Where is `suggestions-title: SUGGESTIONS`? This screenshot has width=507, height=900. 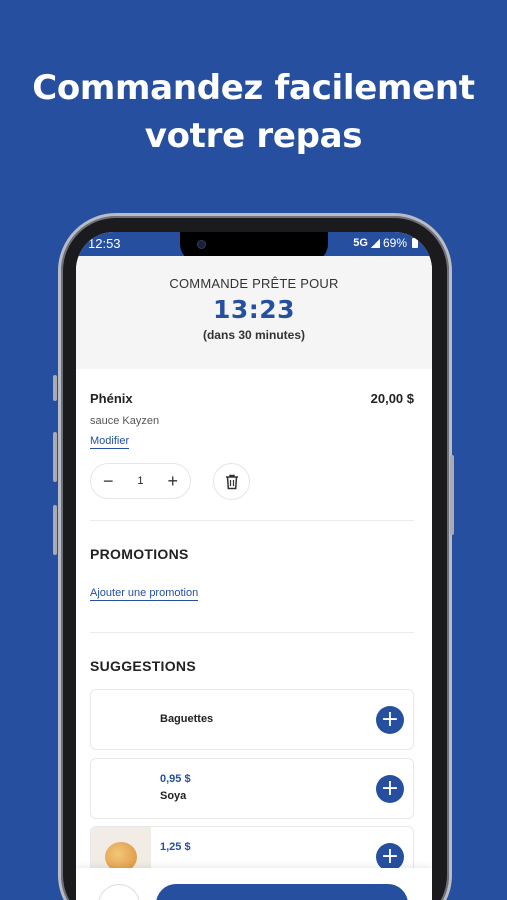
suggestions-title: SUGGESTIONS is located at coordinates (143, 666).